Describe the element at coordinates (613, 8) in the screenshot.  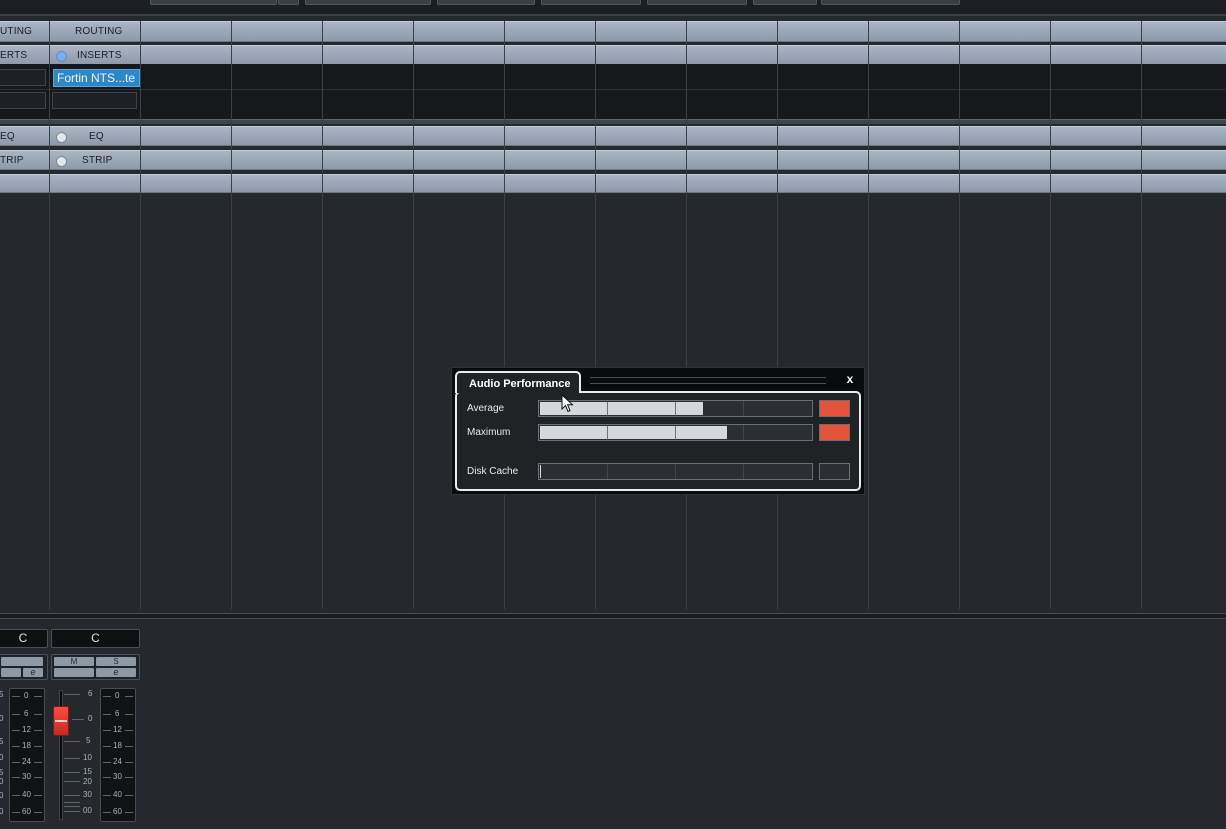
I see `top-toolbar` at that location.